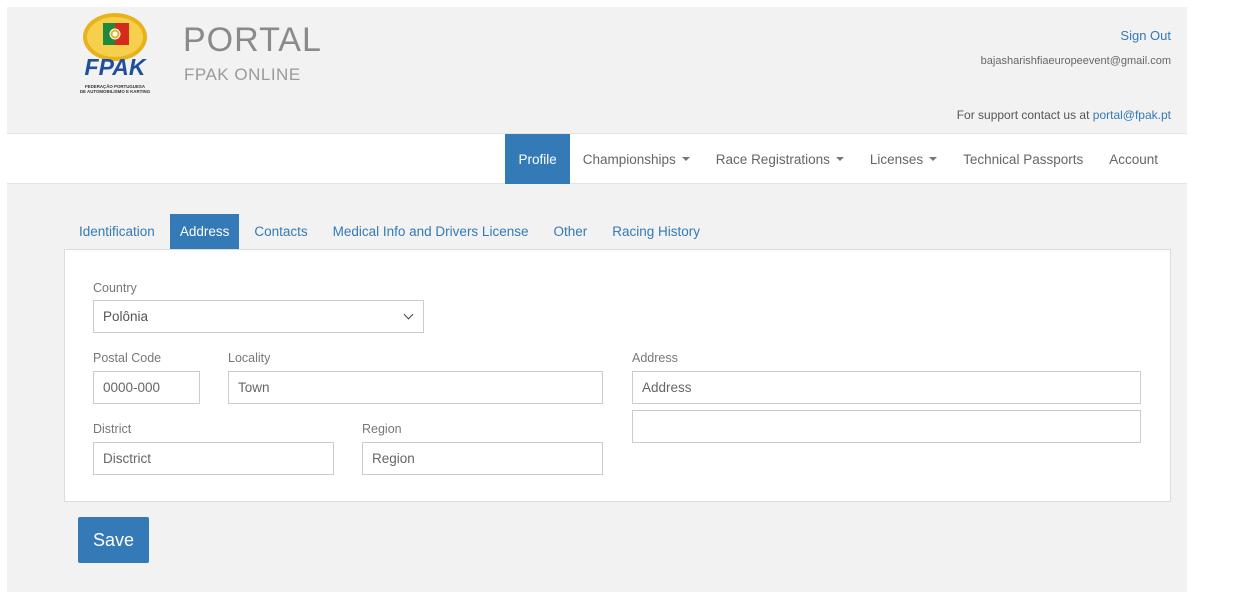 Image resolution: width=1243 pixels, height=592 pixels. Describe the element at coordinates (655, 358) in the screenshot. I see `address-label: Address` at that location.